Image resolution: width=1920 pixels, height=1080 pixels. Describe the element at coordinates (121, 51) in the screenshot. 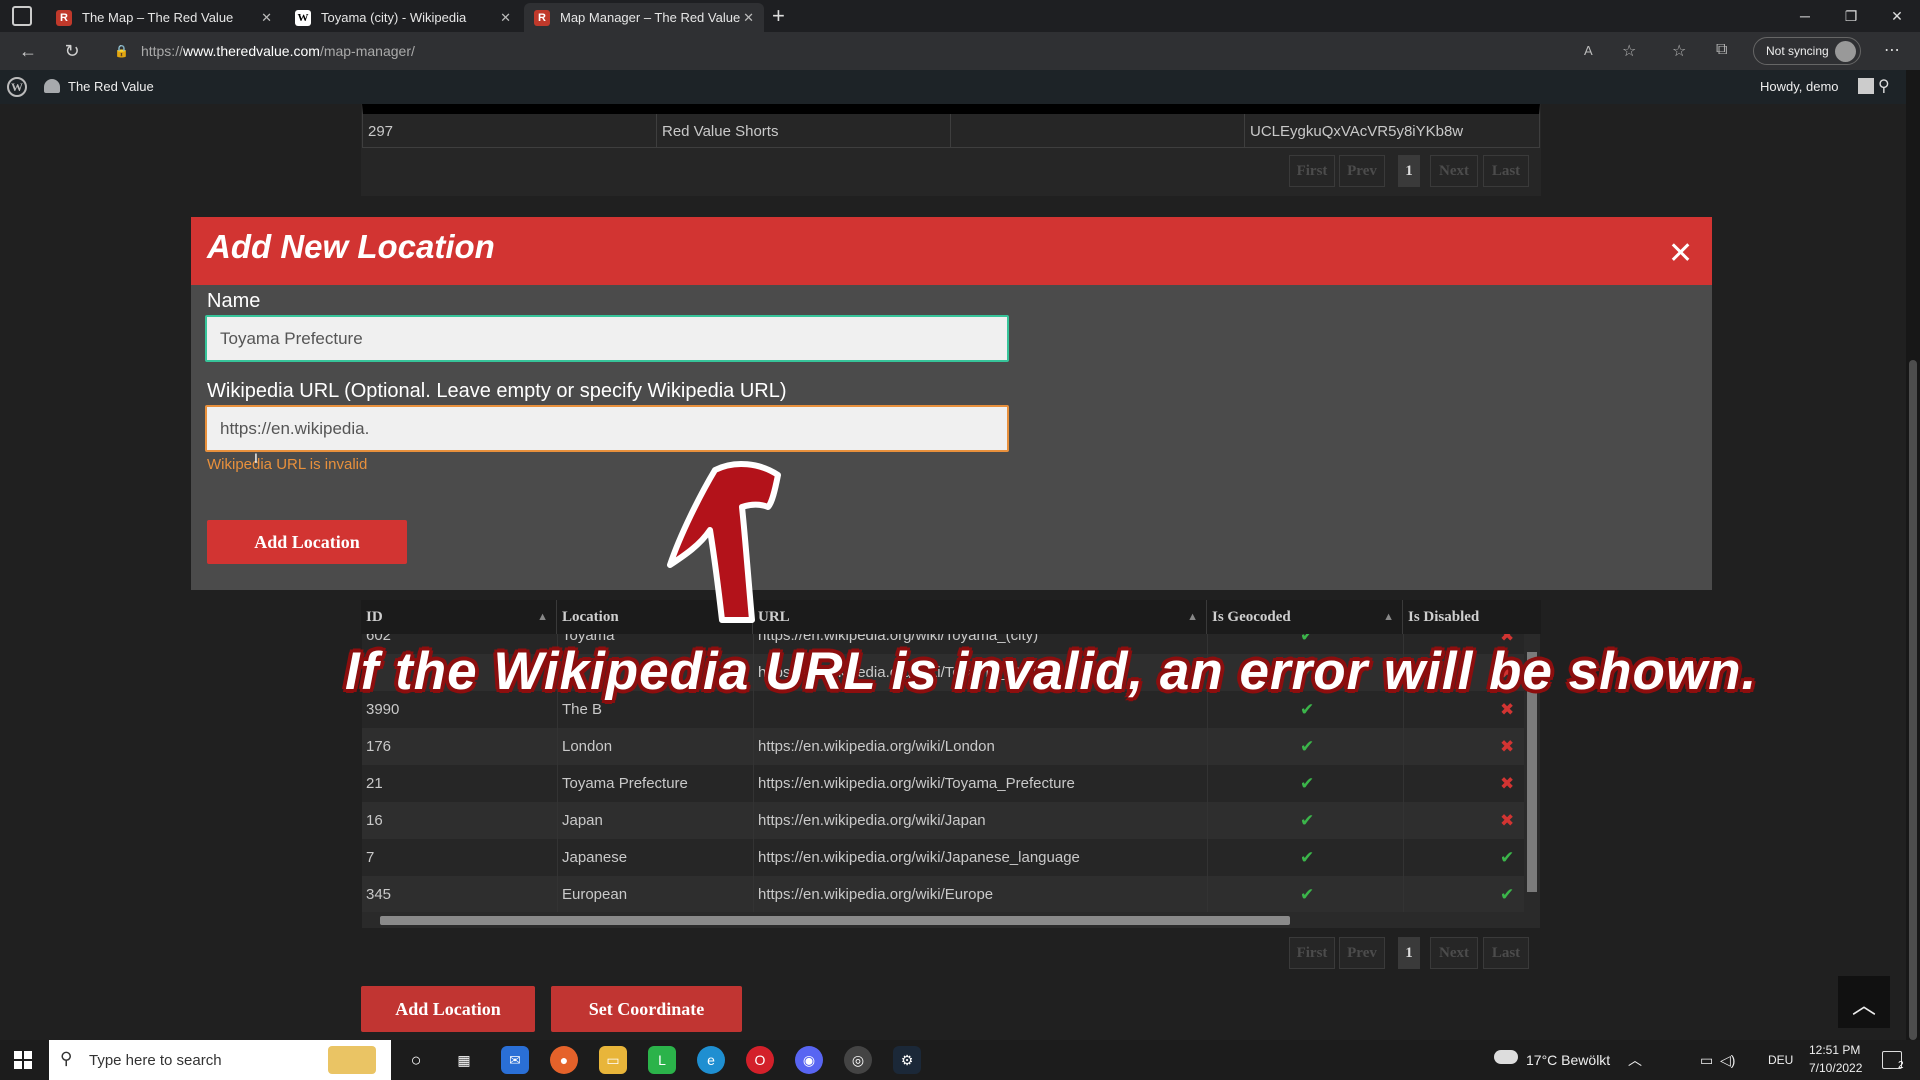

I see `lock-icon: 🔒` at that location.